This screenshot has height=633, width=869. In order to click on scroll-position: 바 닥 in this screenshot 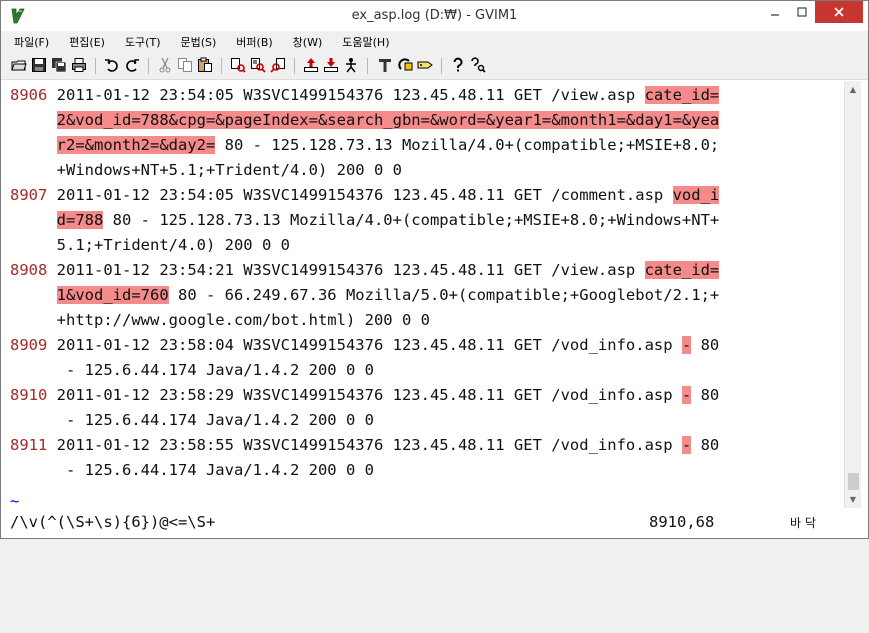, I will do `click(803, 523)`.